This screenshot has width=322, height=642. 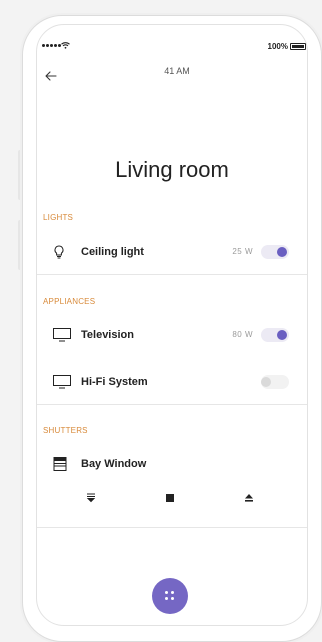 What do you see at coordinates (249, 499) in the screenshot?
I see `eject-up-icon` at bounding box center [249, 499].